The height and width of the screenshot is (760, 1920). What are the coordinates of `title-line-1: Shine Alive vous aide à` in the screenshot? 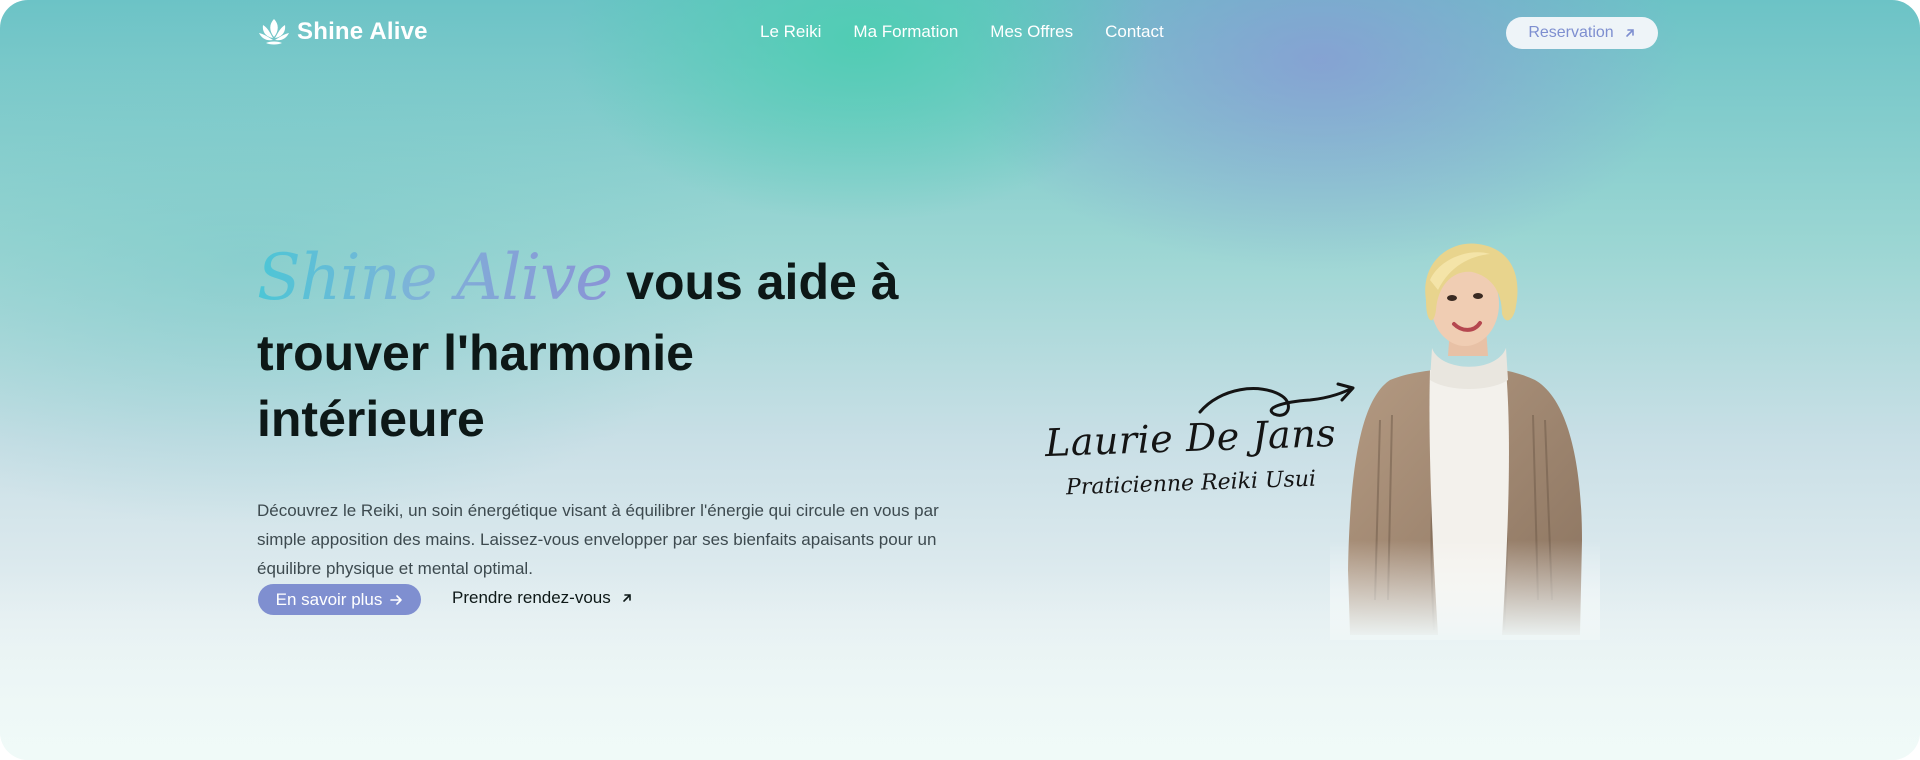 It's located at (578, 278).